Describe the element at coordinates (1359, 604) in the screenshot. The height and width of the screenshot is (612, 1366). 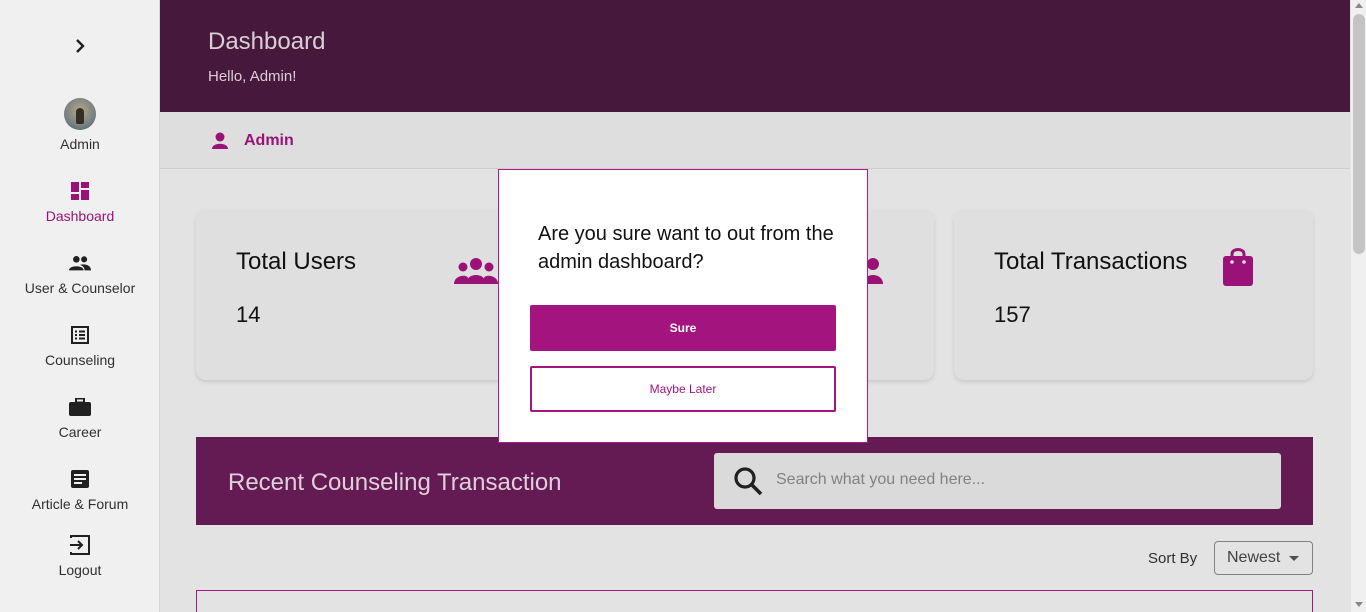
I see `scroll-down-arrow-icon` at that location.